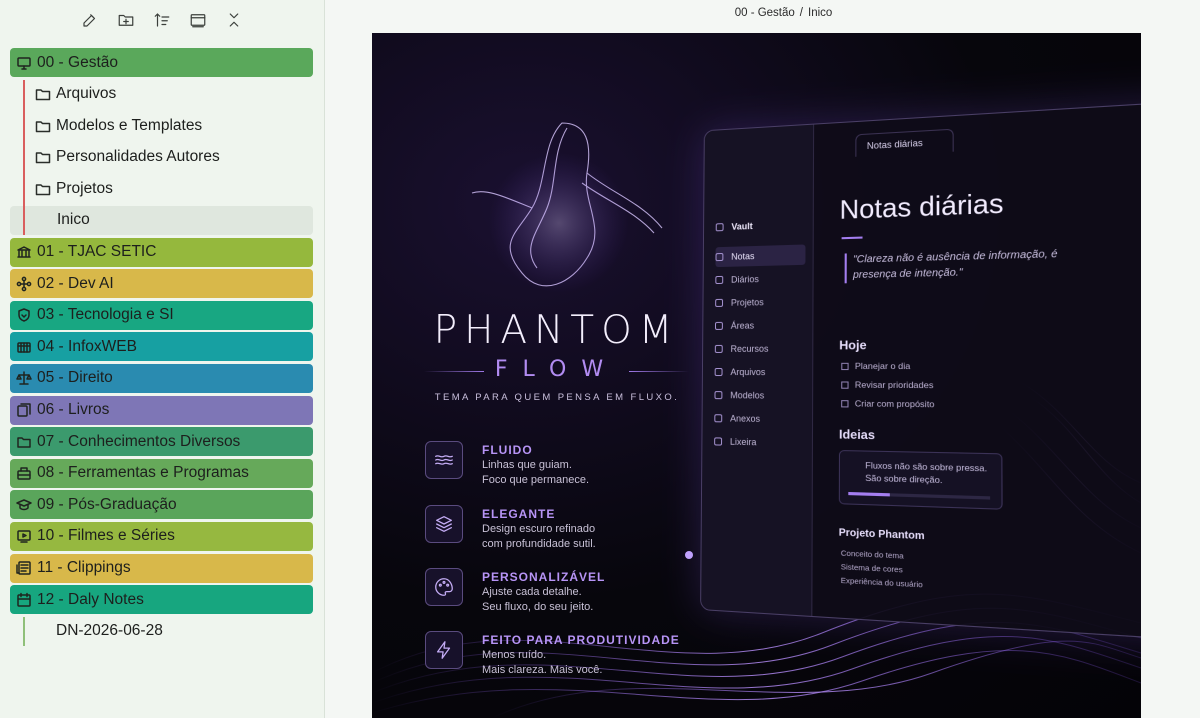 The height and width of the screenshot is (718, 1200). I want to click on folder-plus-icon, so click(126, 20).